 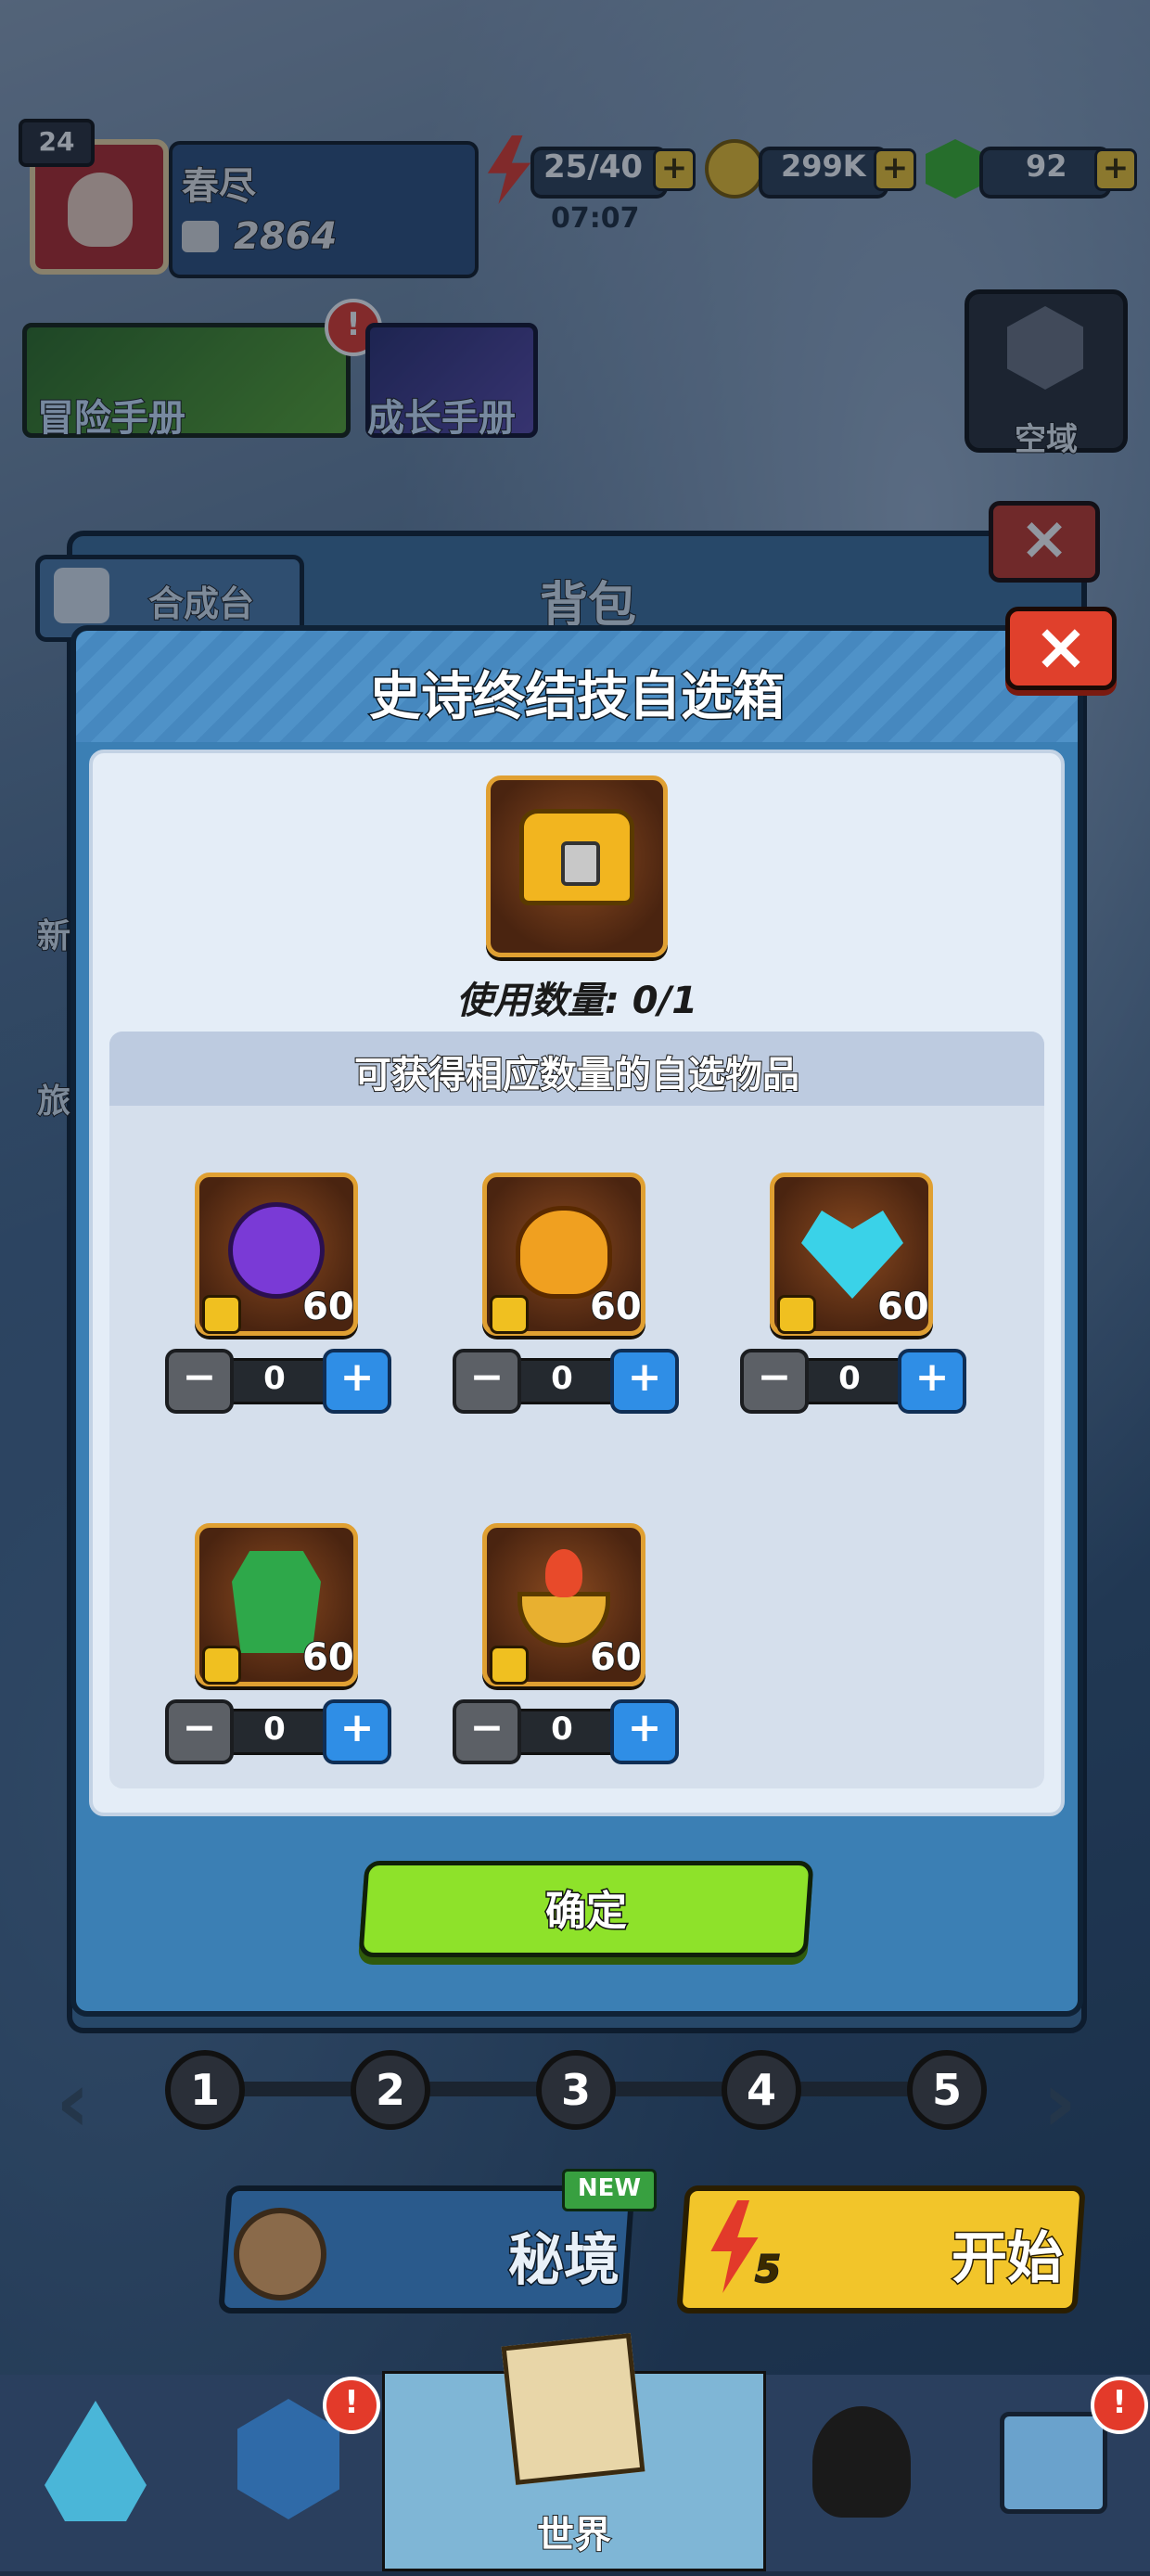 I want to click on item-3-minus-button: −, so click(x=774, y=1381).